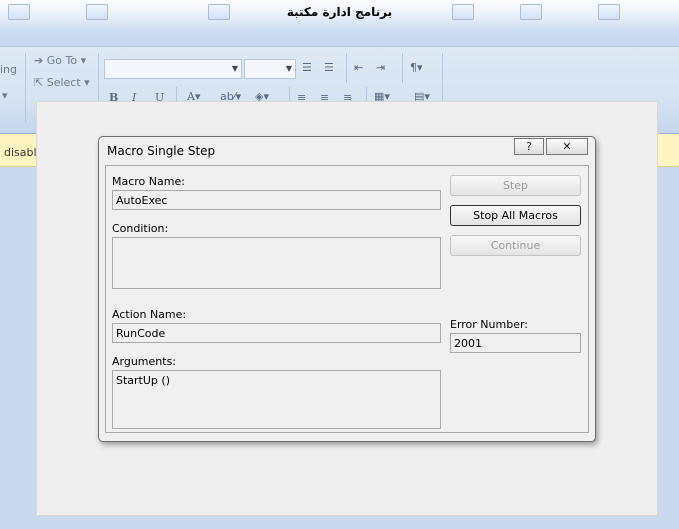  What do you see at coordinates (339, 23) in the screenshot?
I see `window-titlebar: برنامج ادارة مكتبة` at bounding box center [339, 23].